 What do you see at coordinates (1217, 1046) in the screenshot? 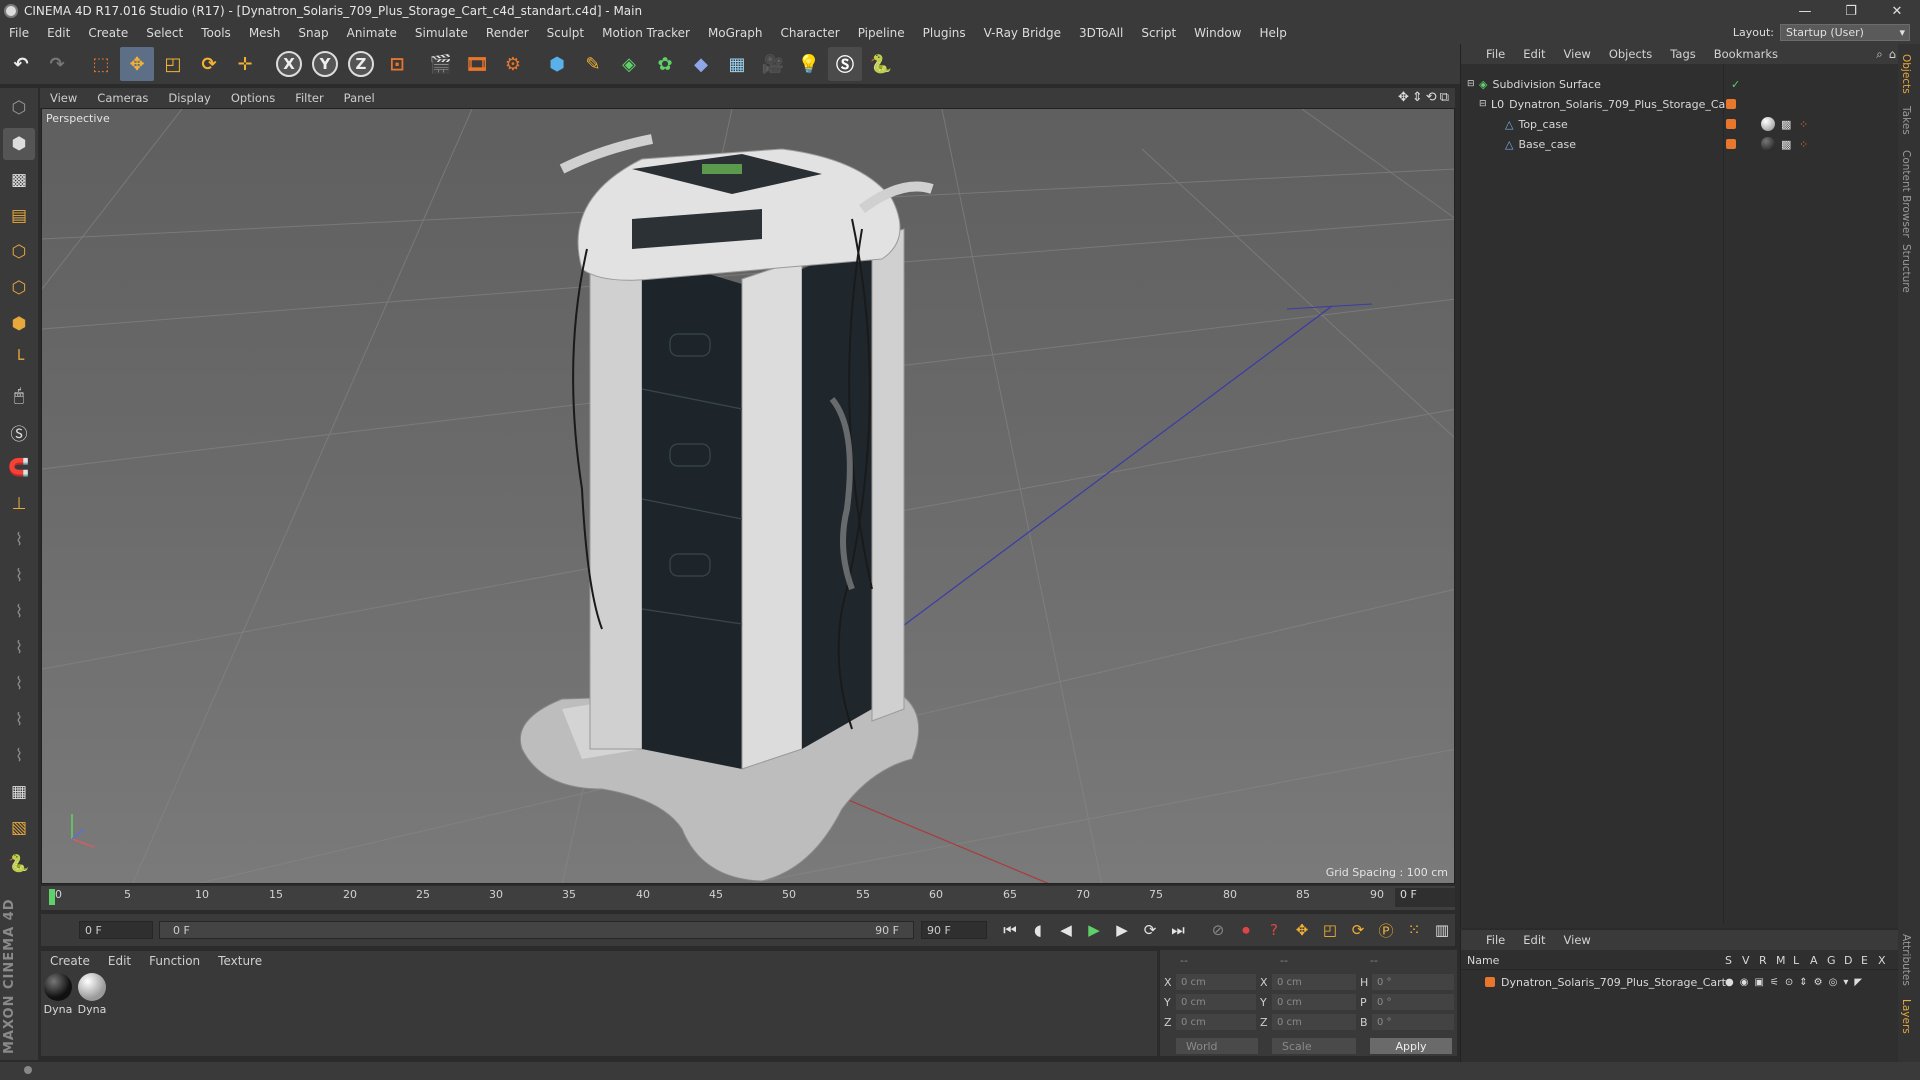
I see `coordinate-mode-dropdown: World` at bounding box center [1217, 1046].